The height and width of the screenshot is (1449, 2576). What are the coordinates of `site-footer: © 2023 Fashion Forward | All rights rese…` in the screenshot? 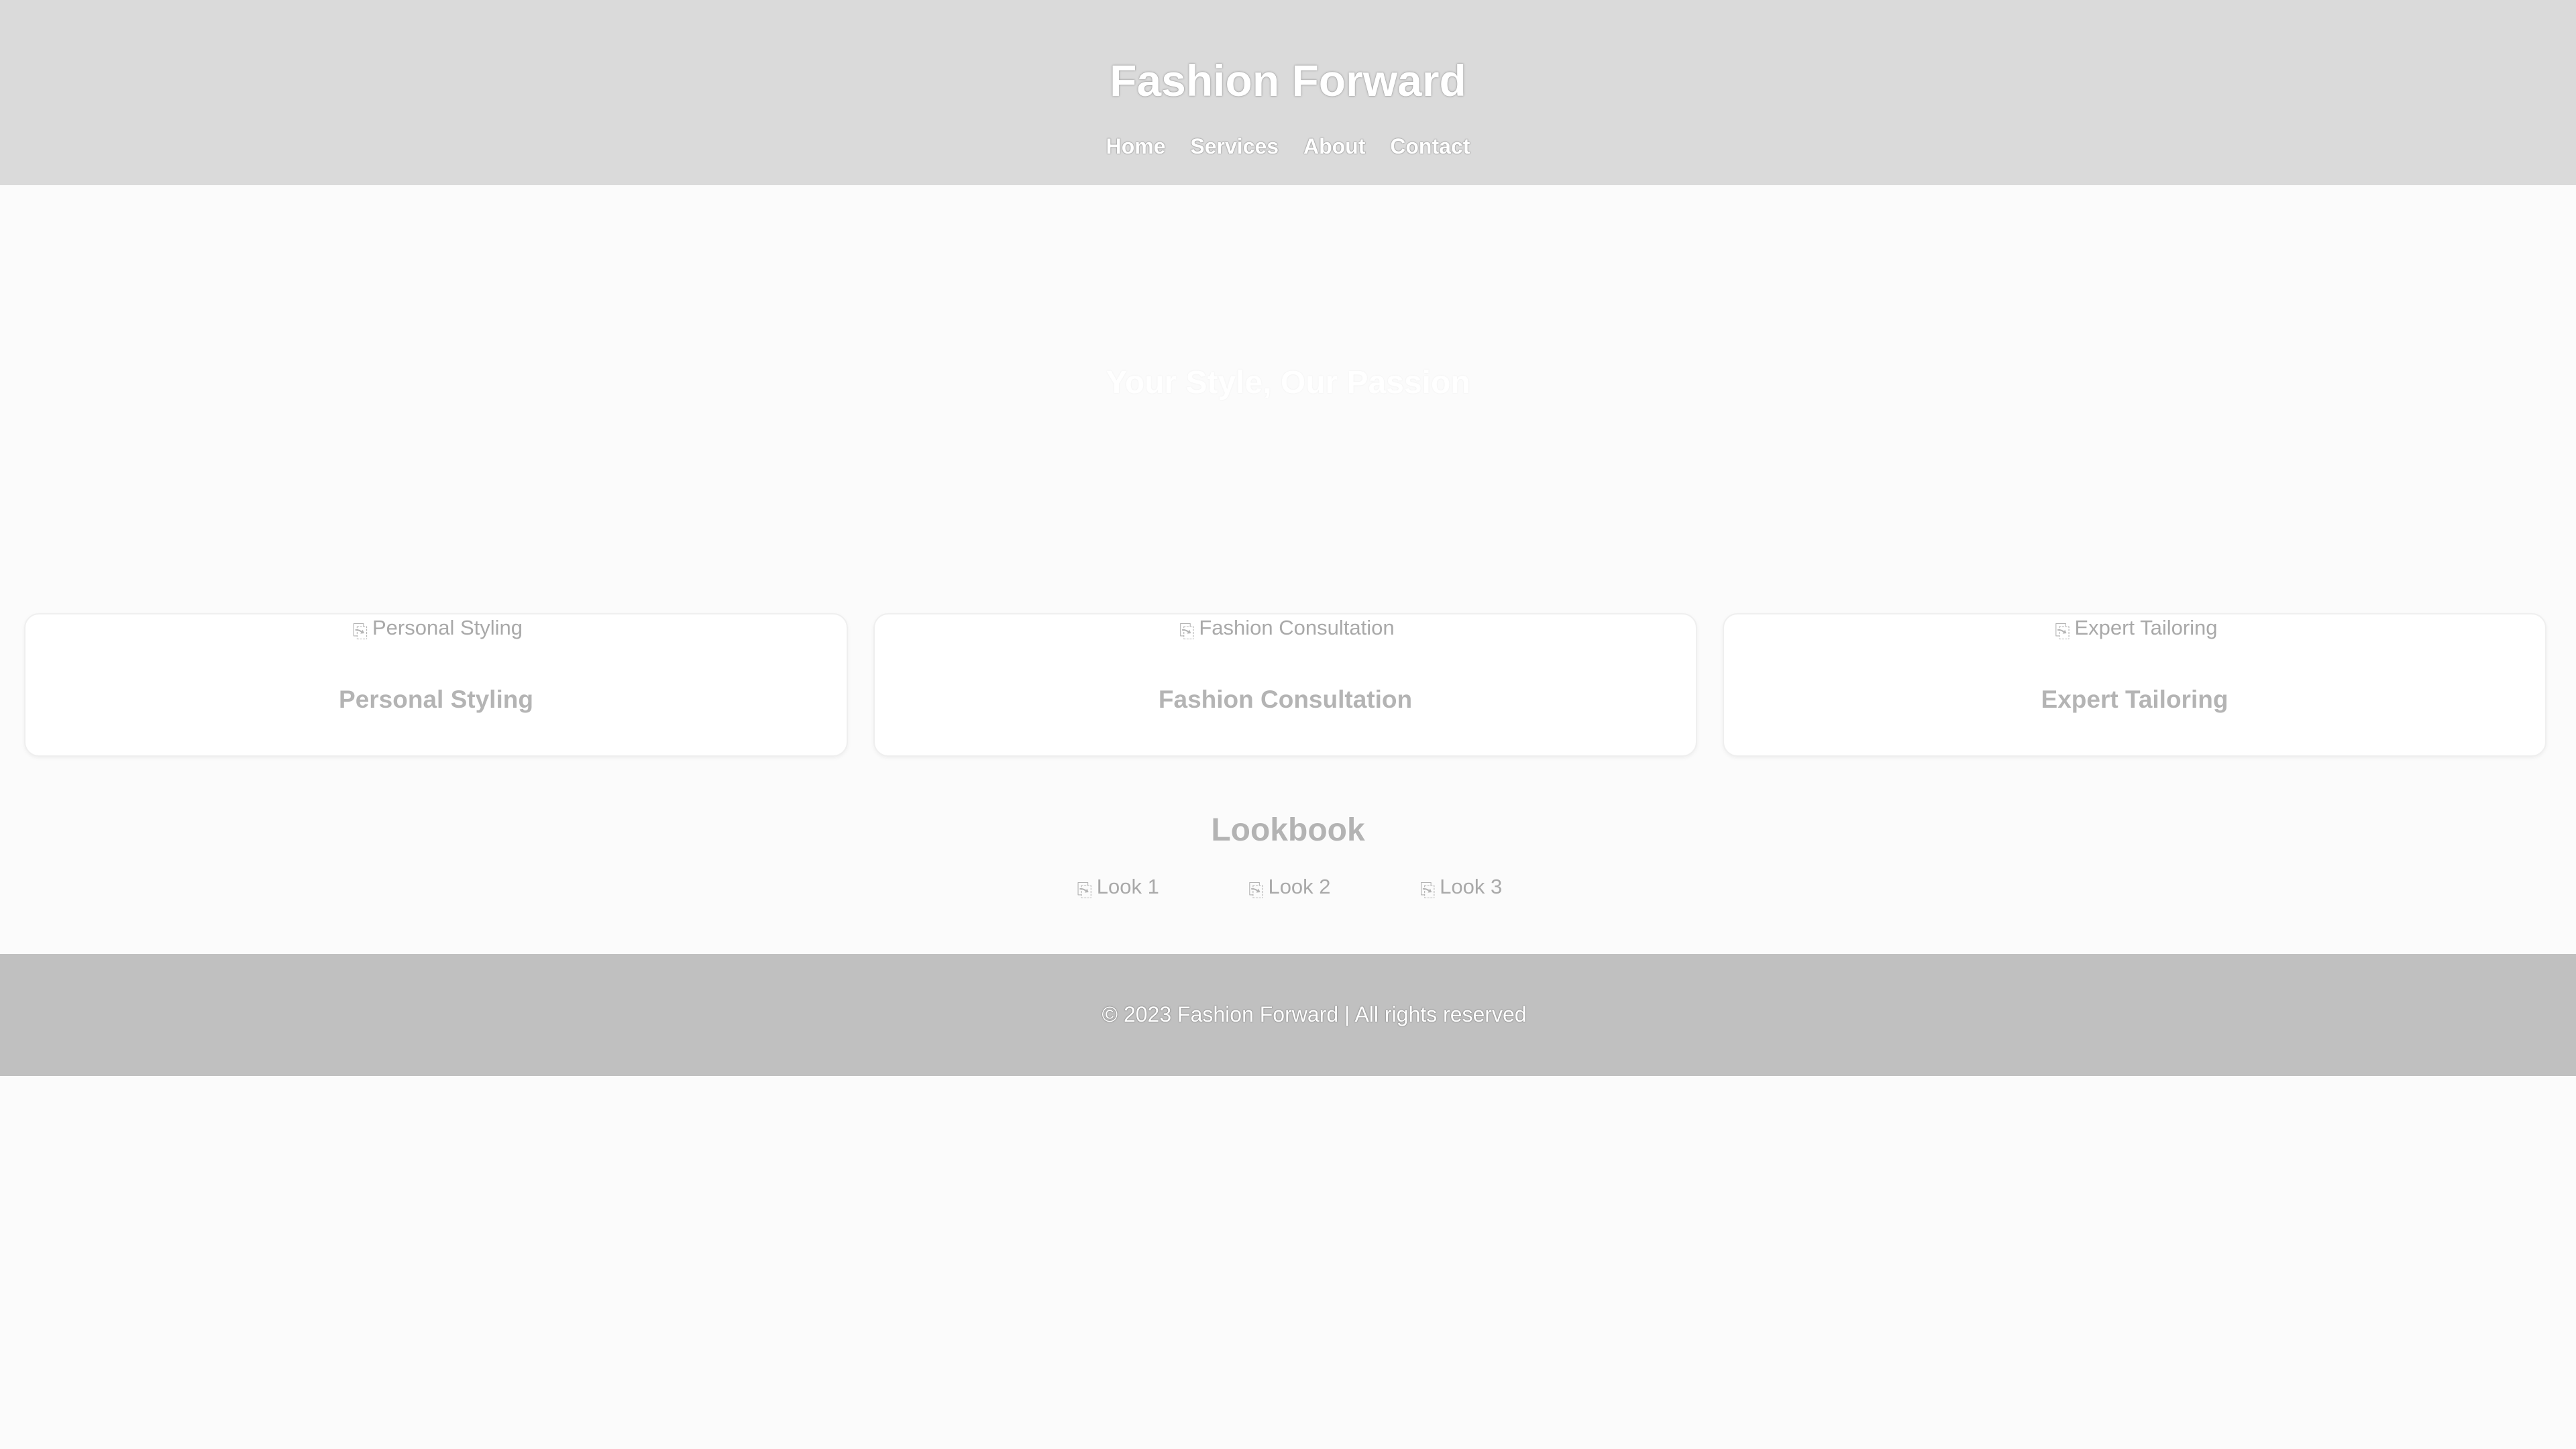 It's located at (1288, 1015).